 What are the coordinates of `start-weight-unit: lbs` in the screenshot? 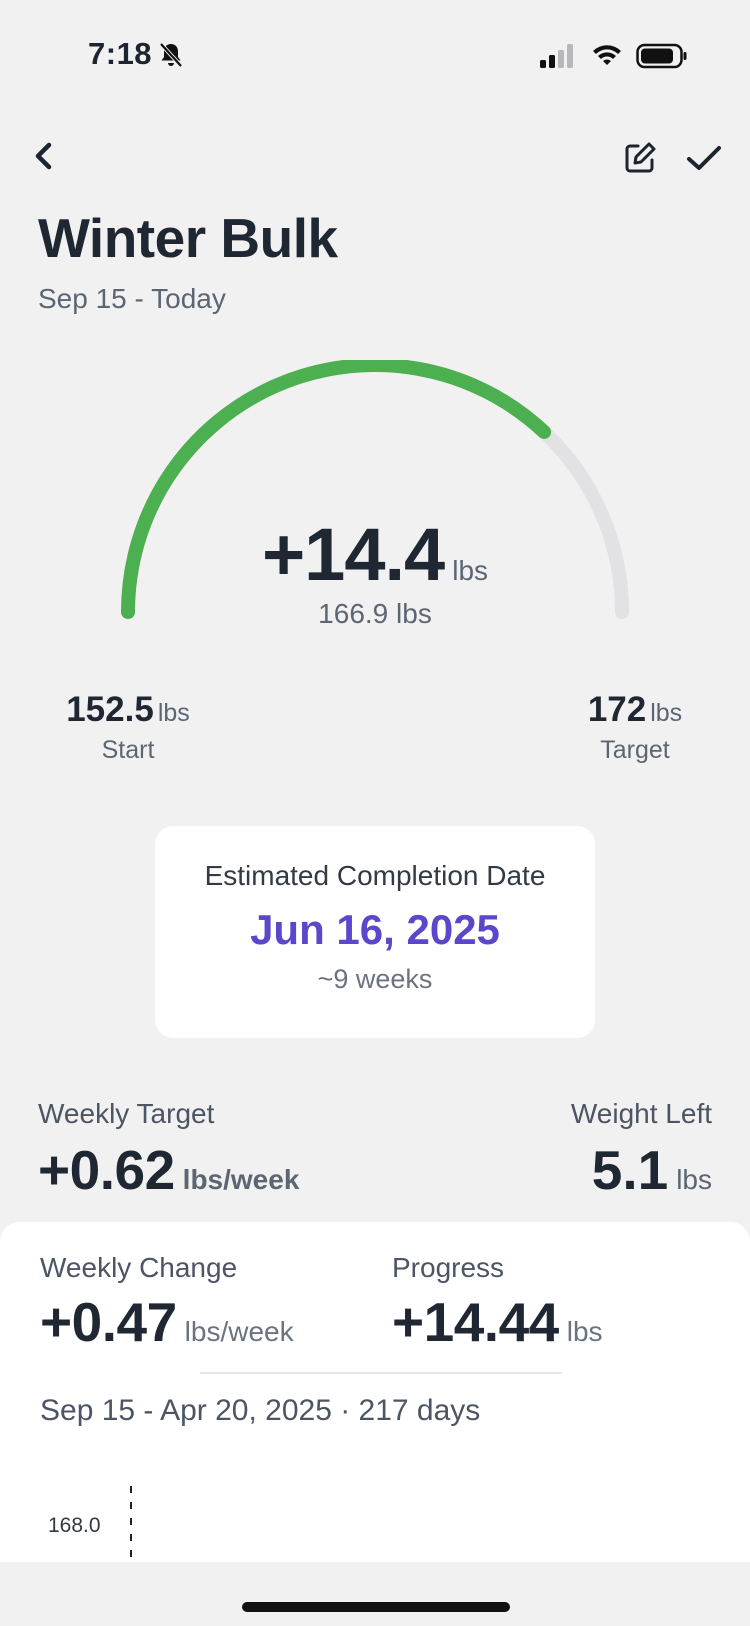 It's located at (173, 713).